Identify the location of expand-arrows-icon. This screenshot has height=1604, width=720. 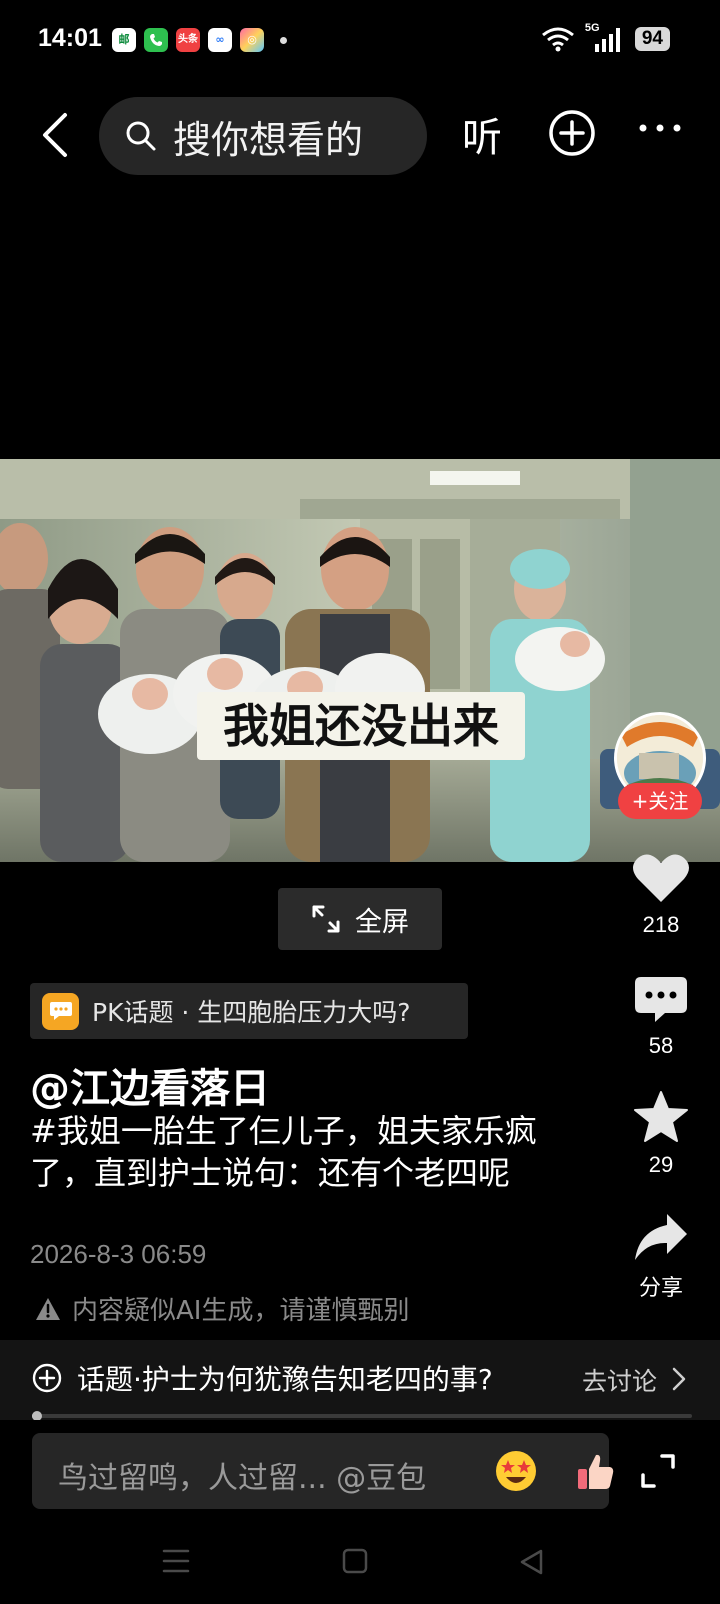
(326, 919).